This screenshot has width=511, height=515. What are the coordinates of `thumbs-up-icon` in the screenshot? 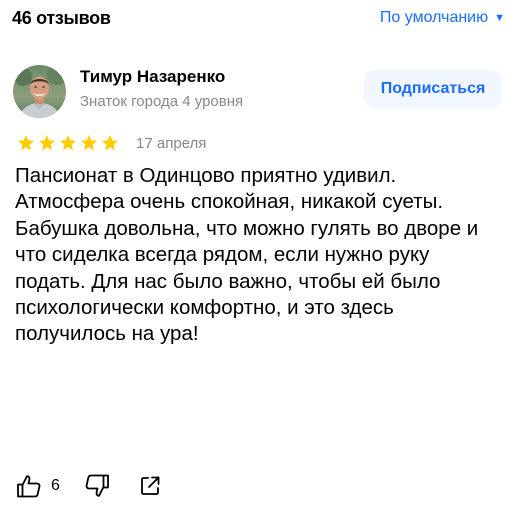 It's located at (29, 486).